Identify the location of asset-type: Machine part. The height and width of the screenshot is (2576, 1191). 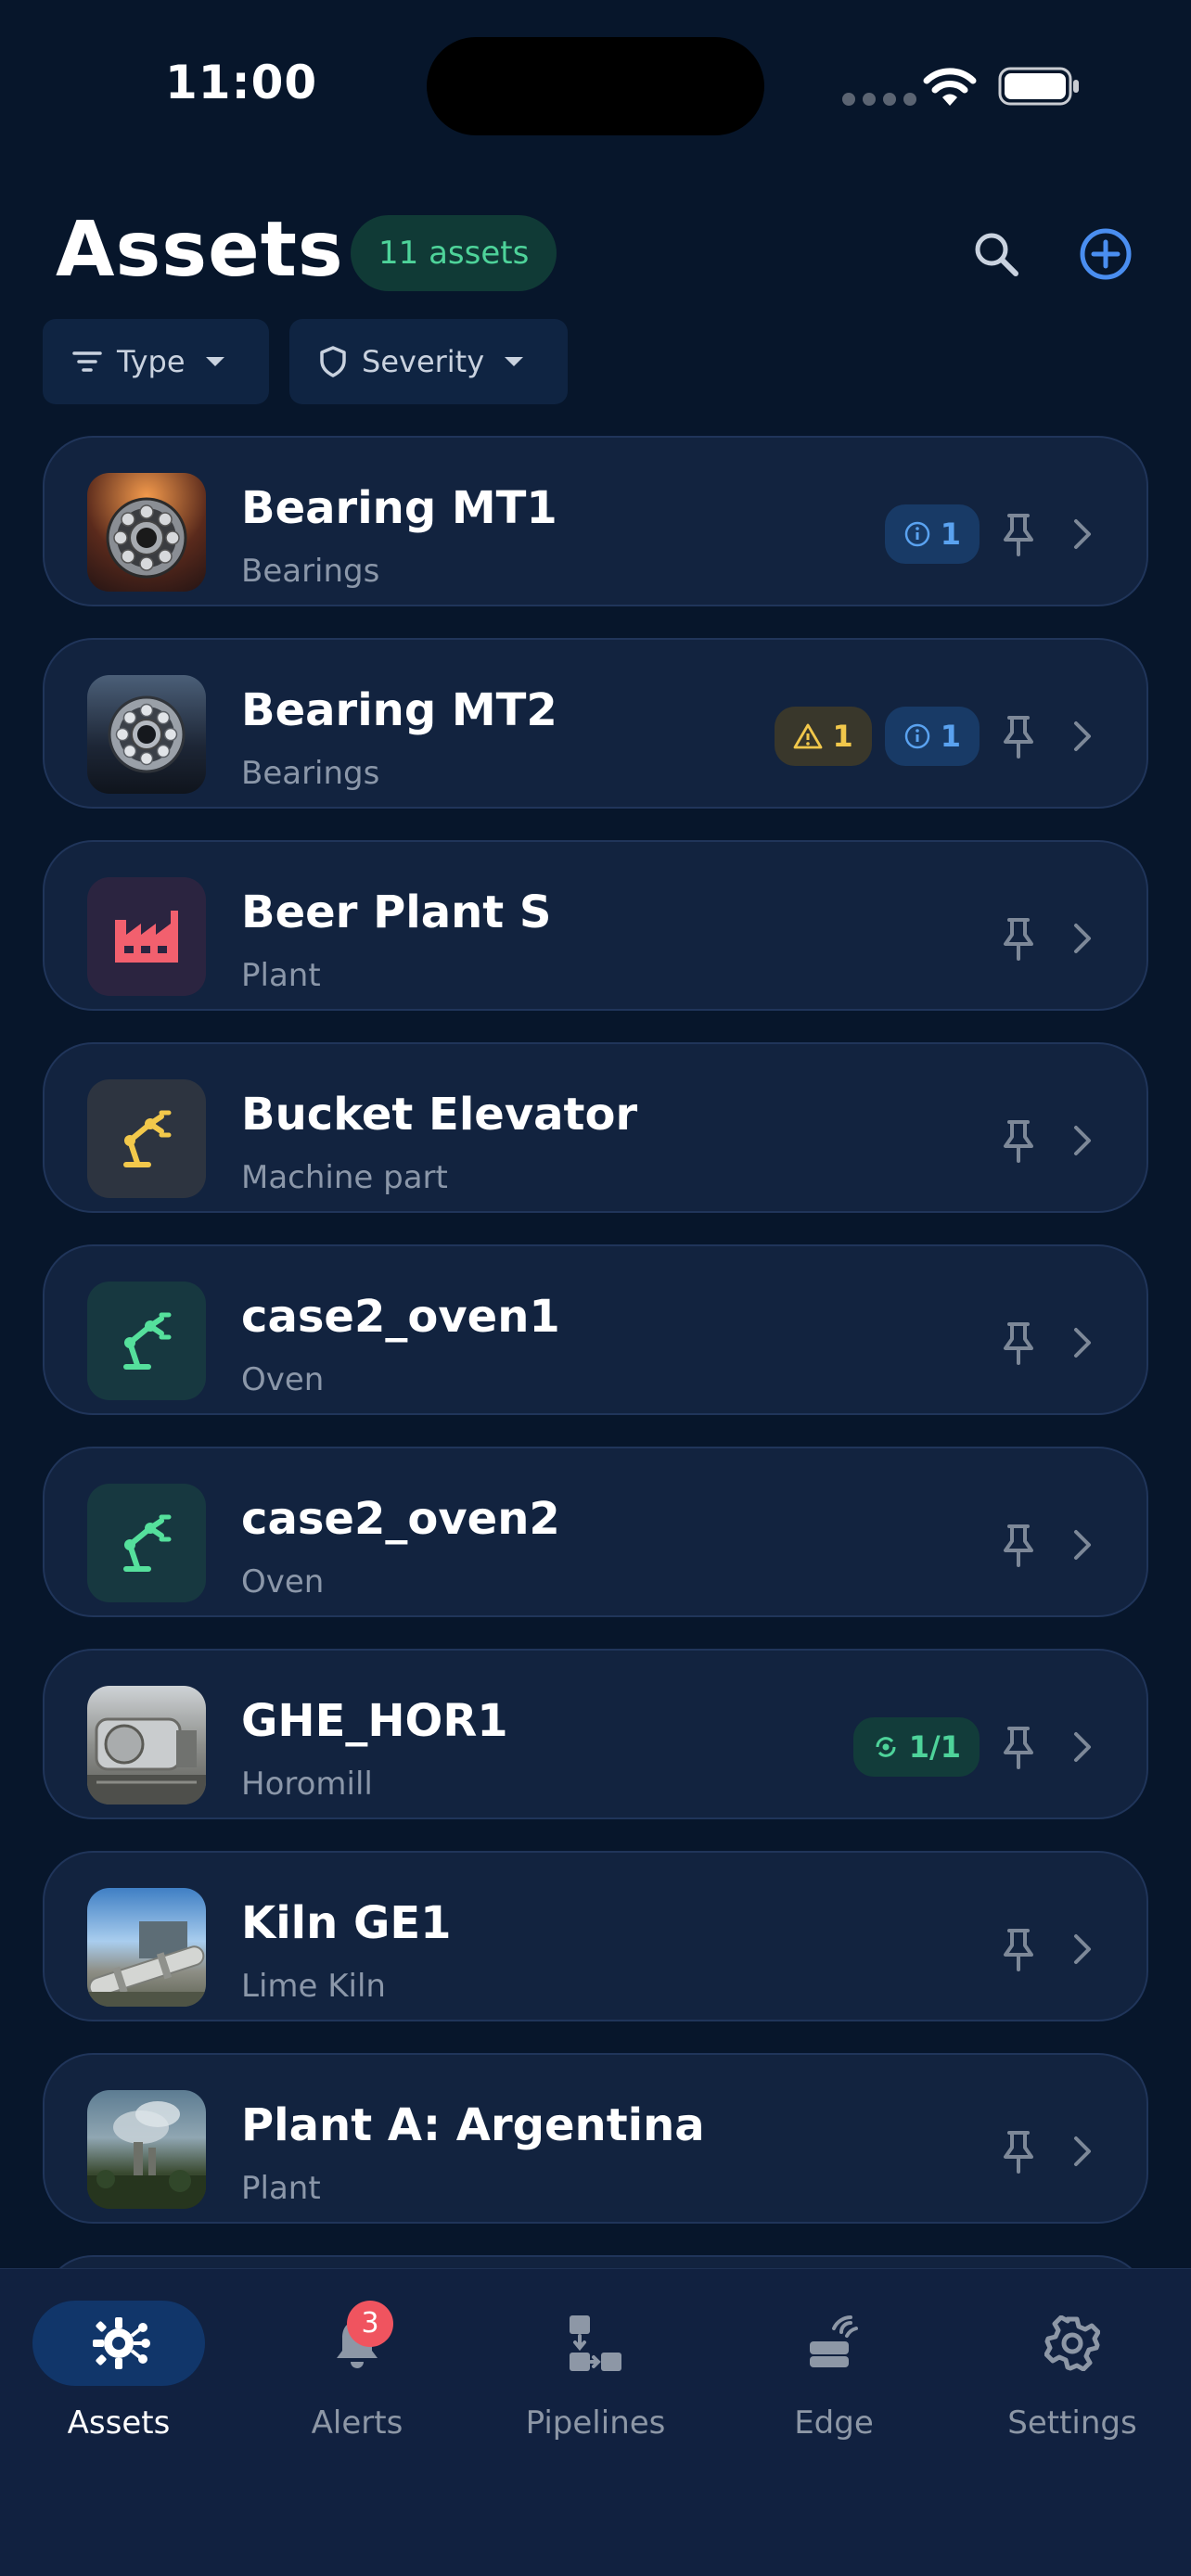
(344, 1177).